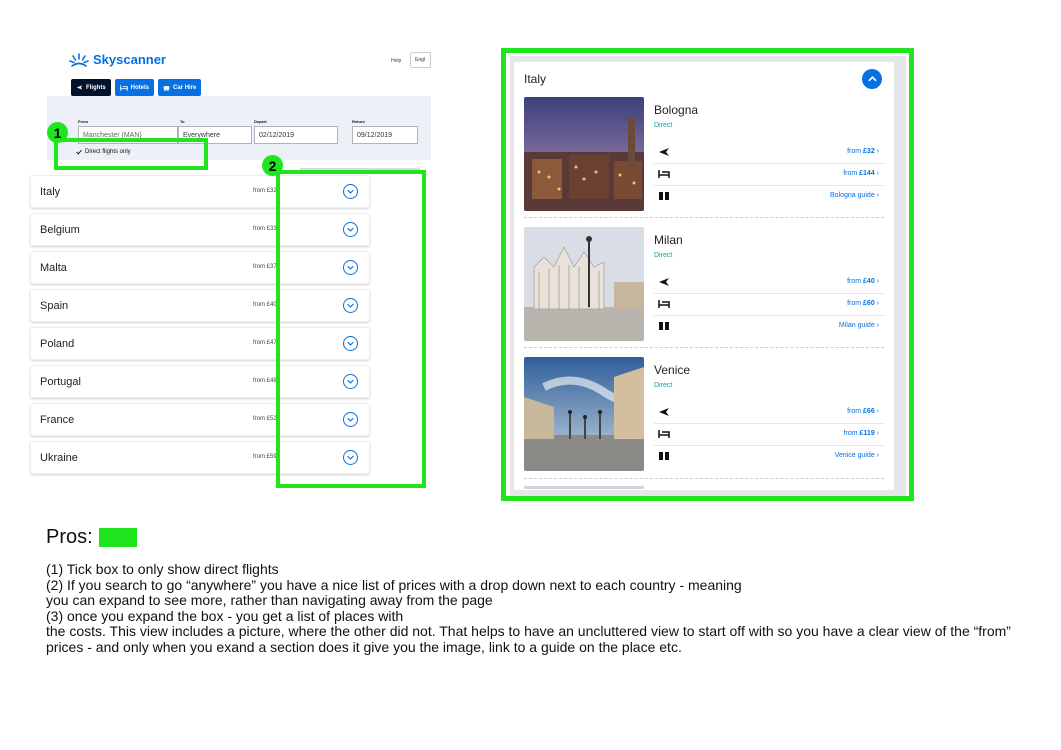 This screenshot has width=1061, height=750. What do you see at coordinates (769, 456) in the screenshot?
I see `guide-row: Venice guide ›` at bounding box center [769, 456].